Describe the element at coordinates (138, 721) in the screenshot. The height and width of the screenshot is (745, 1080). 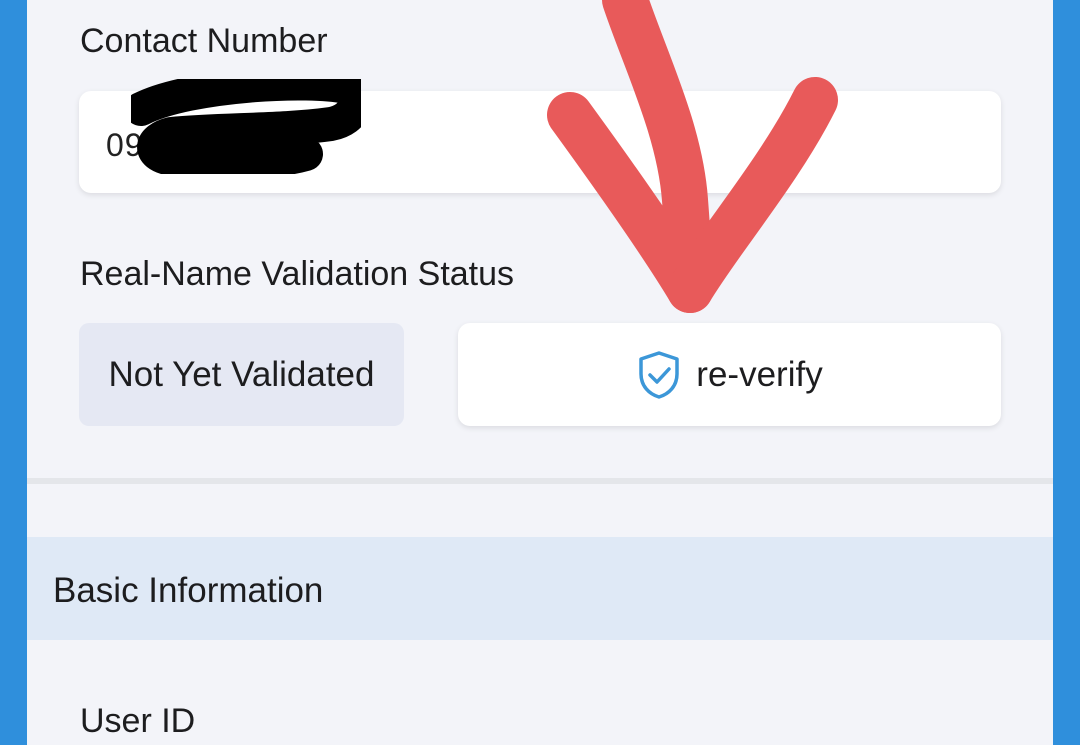
I see `user-id-label: User ID` at that location.